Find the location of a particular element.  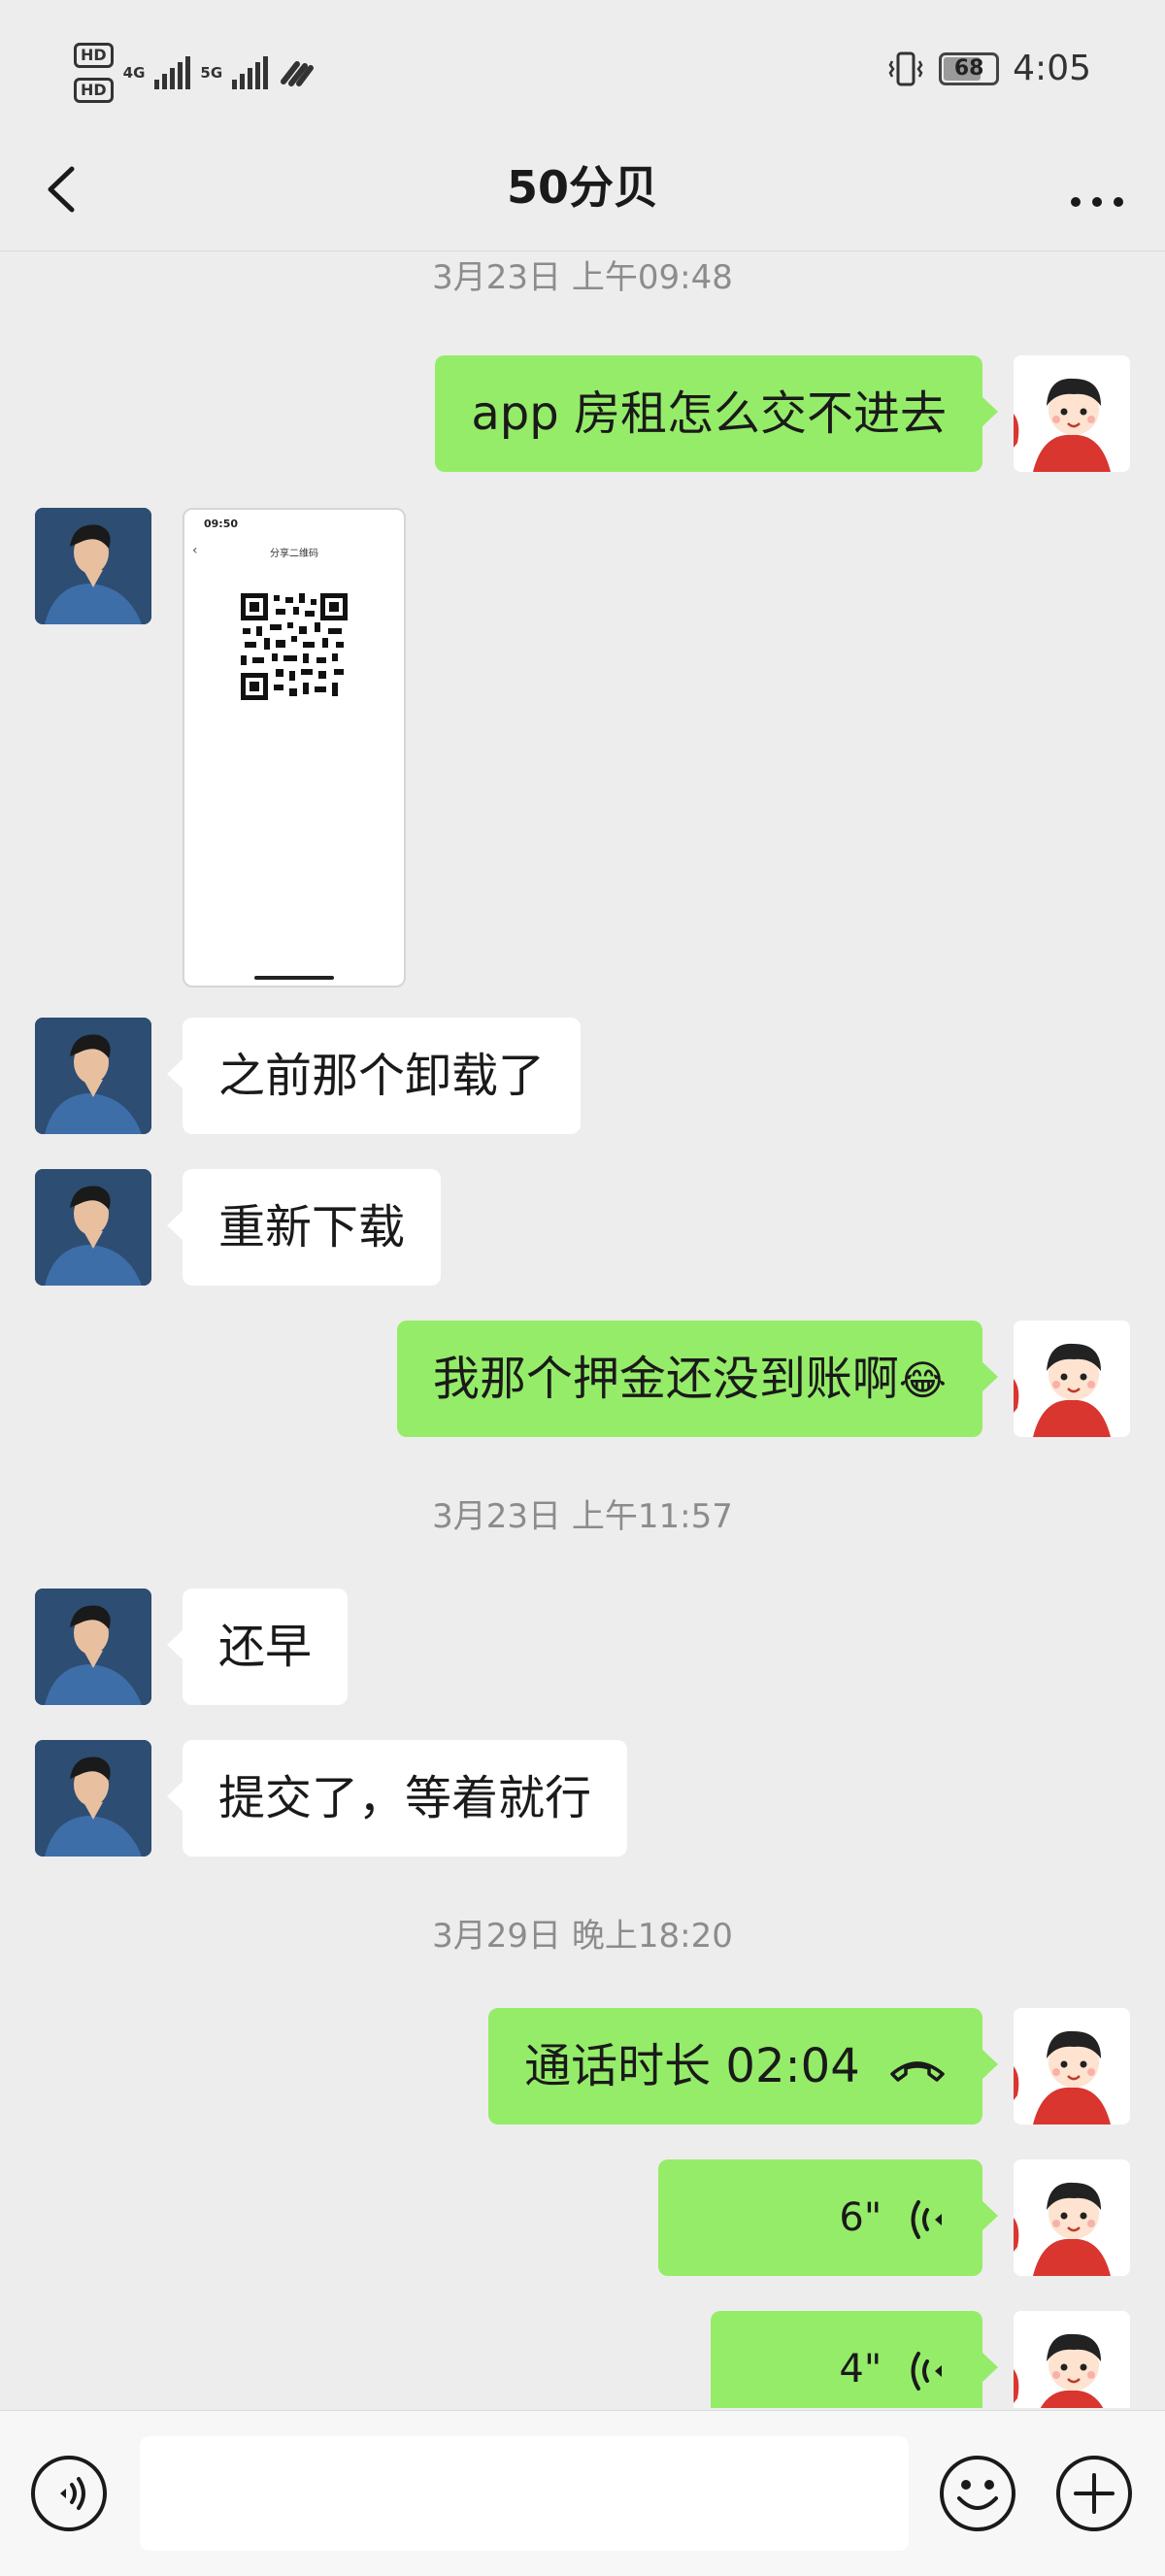

signal-bars-1-icon is located at coordinates (172, 72).